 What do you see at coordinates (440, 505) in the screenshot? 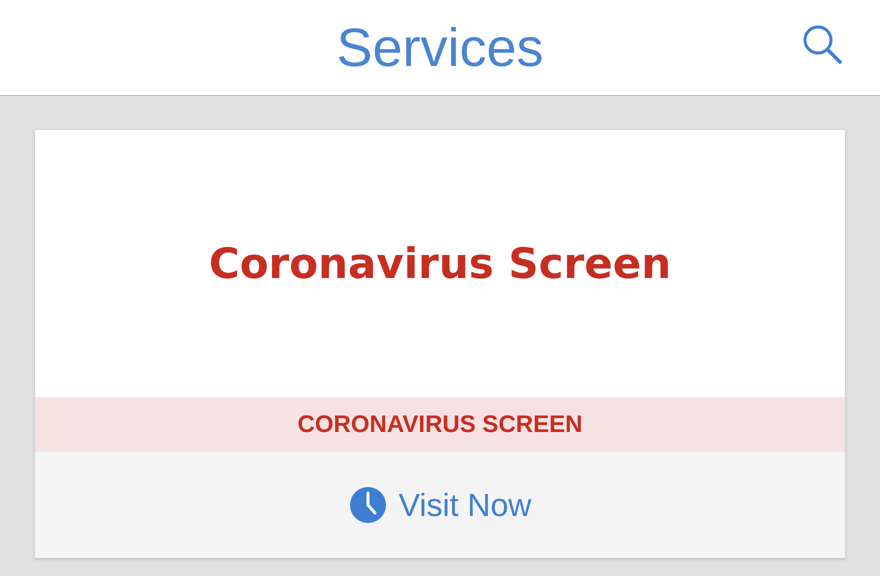
I see `visit-link: Visit Now` at bounding box center [440, 505].